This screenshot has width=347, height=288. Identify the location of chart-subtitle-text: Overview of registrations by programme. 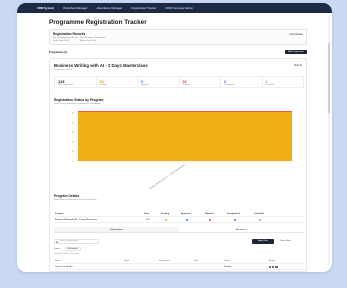
(72, 104).